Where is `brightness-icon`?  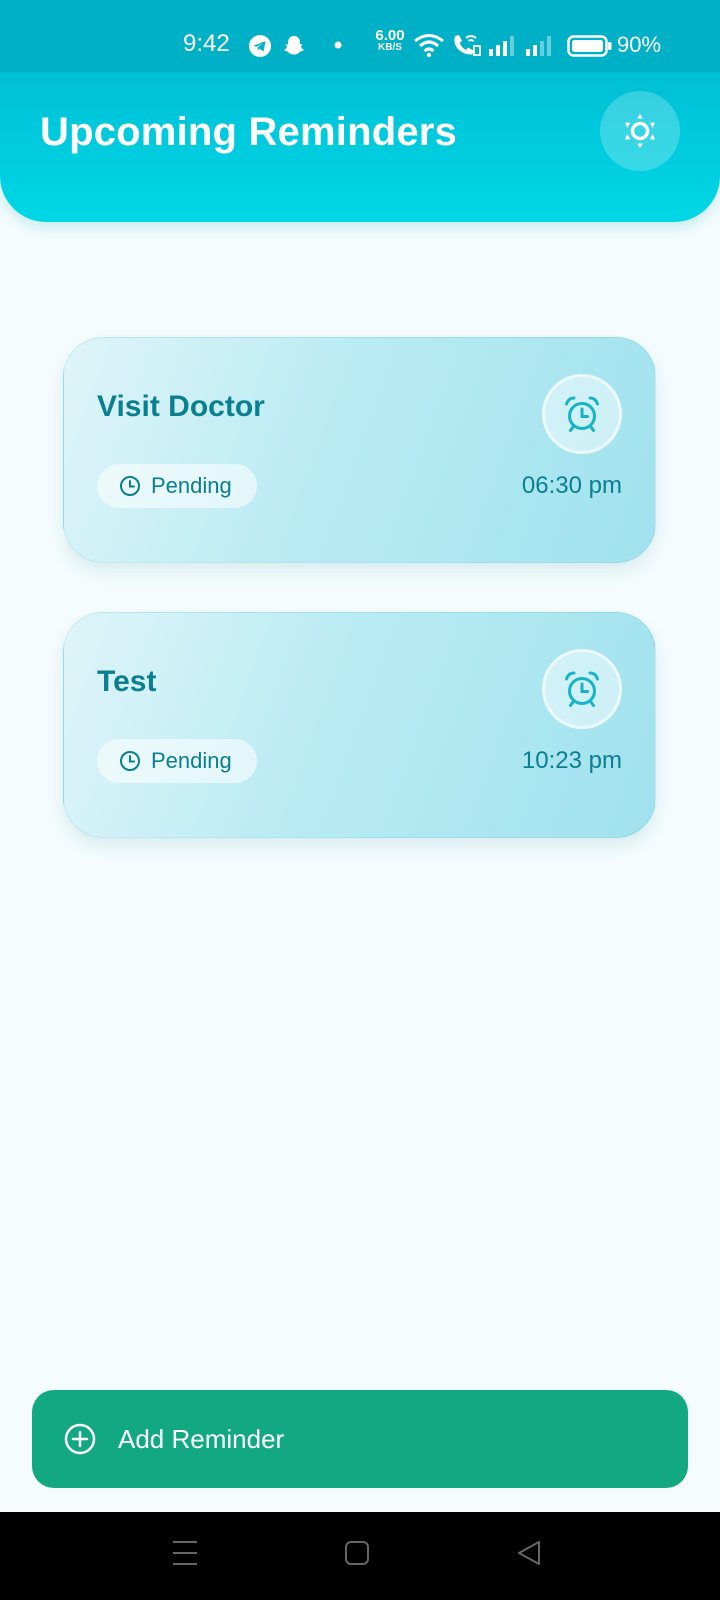 brightness-icon is located at coordinates (640, 131).